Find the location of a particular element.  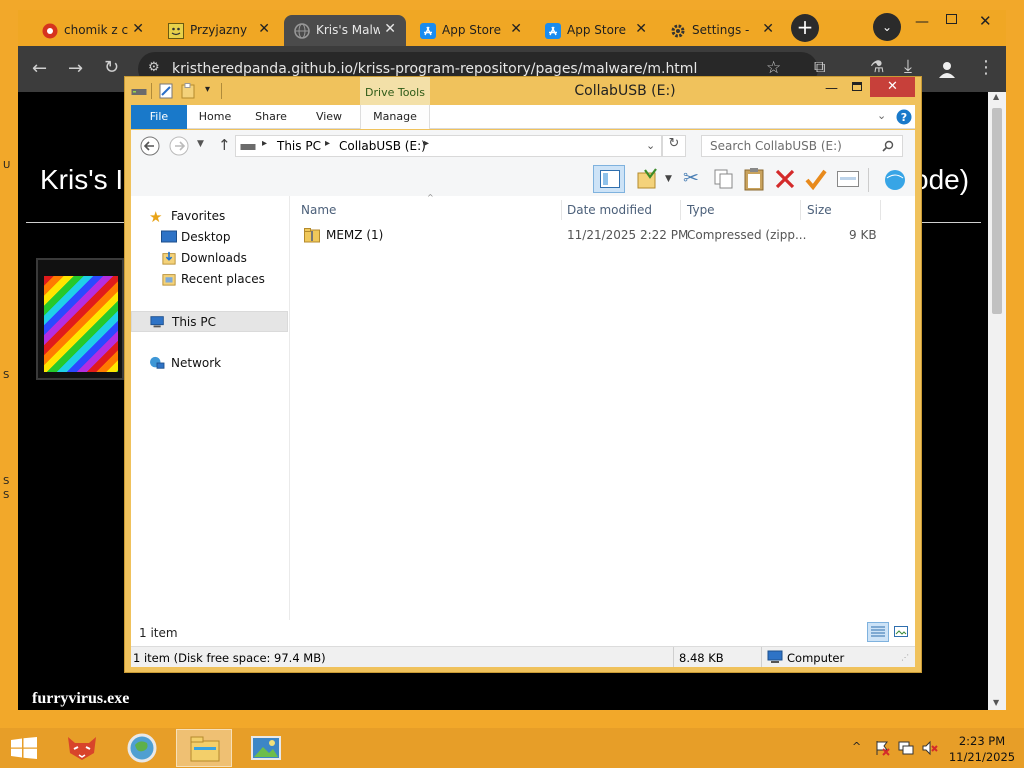

address-breadcrumb: ▸ This PC ▸ CollabUSB (E:) ▸ ⌄ is located at coordinates (448, 146).